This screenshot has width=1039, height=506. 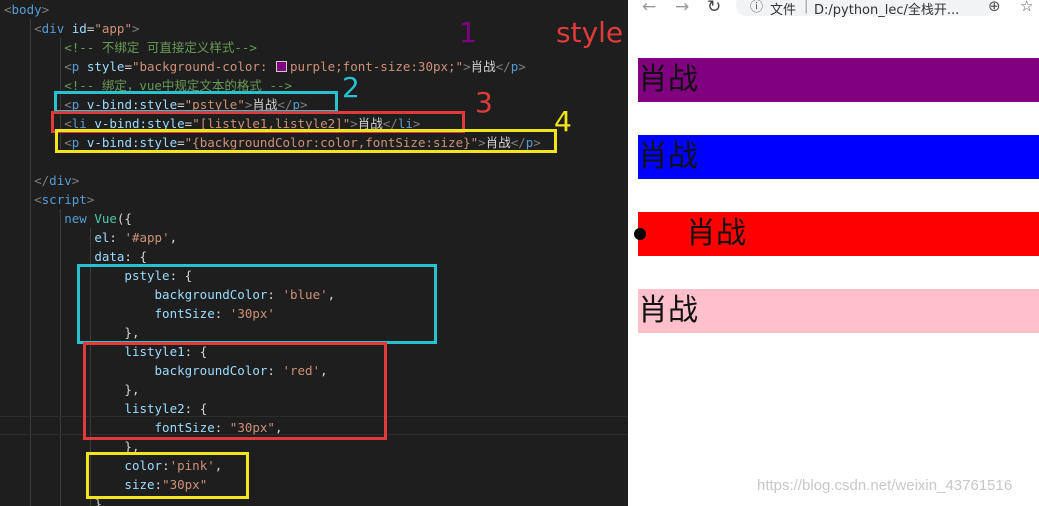 What do you see at coordinates (351, 87) in the screenshot?
I see `annotation-number-2: 2` at bounding box center [351, 87].